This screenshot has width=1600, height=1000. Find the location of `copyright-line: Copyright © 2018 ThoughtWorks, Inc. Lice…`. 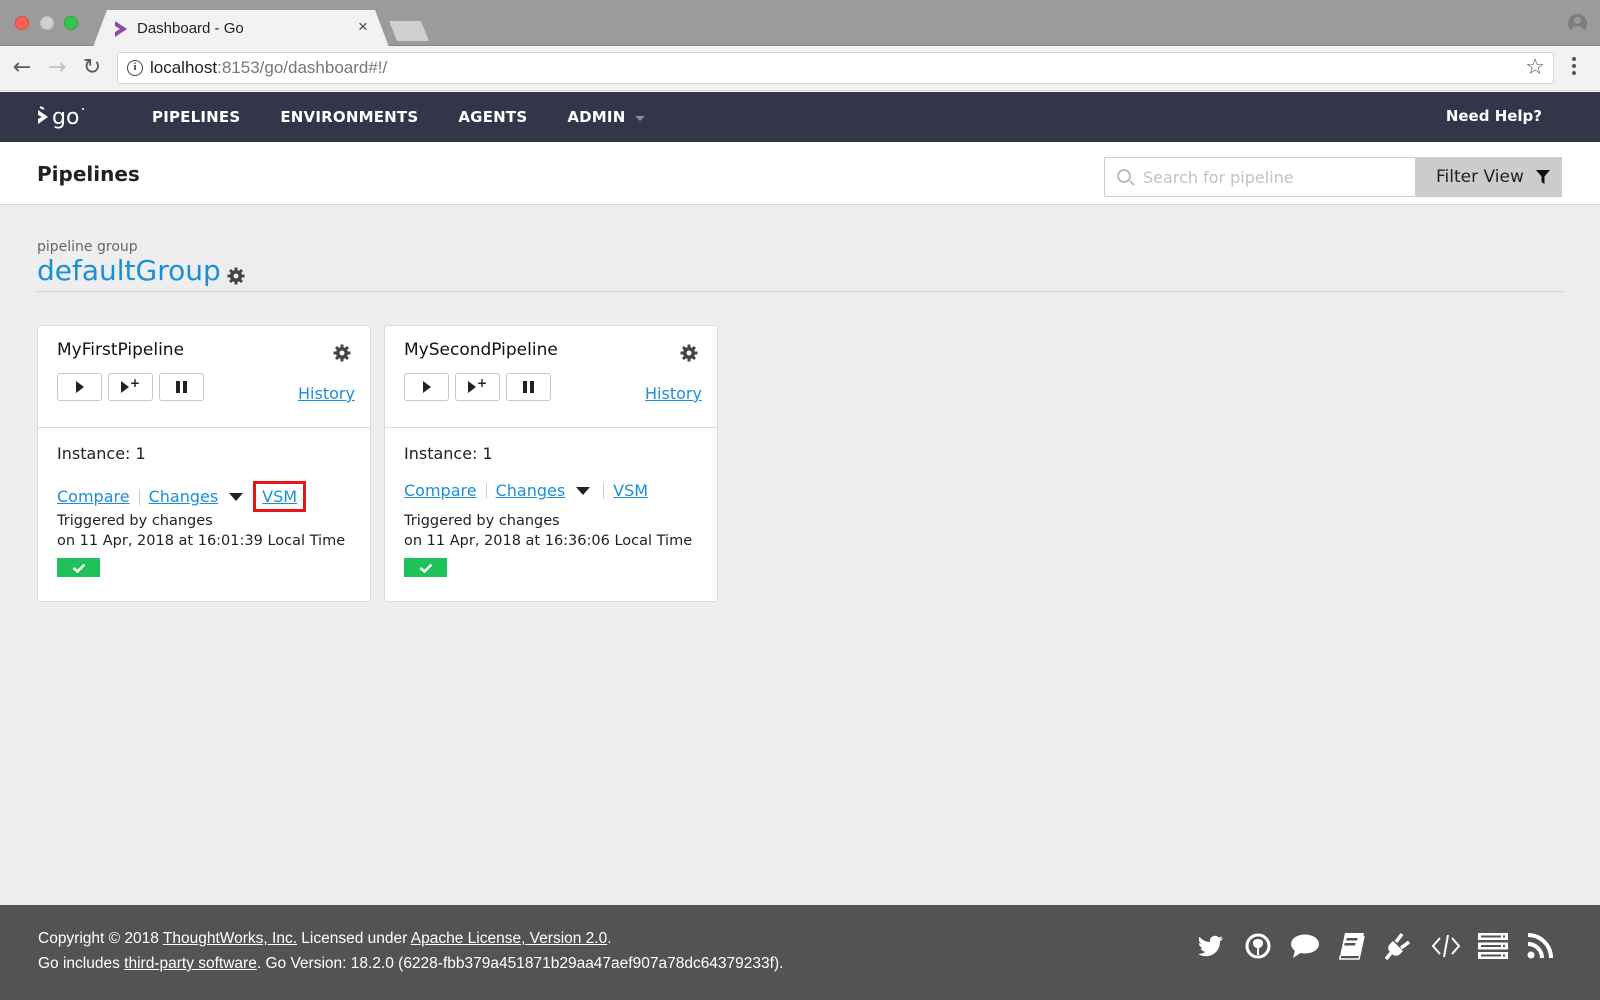

copyright-line: Copyright © 2018 ThoughtWorks, Inc. Lice… is located at coordinates (410, 938).